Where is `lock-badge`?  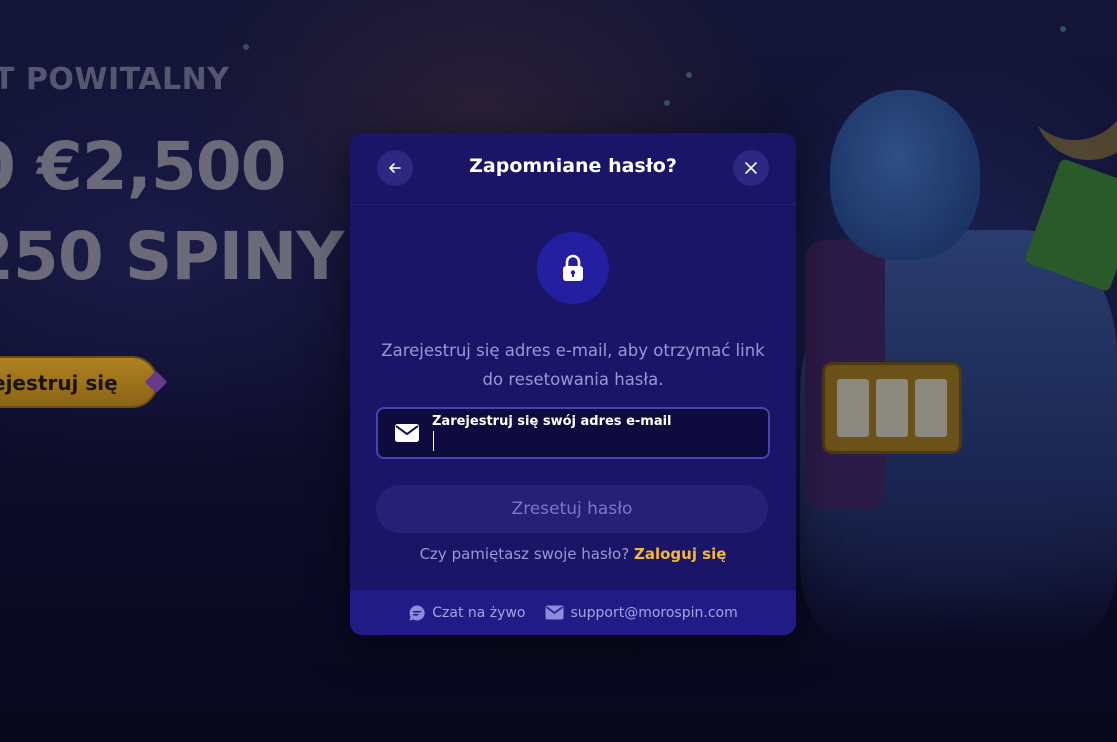 lock-badge is located at coordinates (573, 268).